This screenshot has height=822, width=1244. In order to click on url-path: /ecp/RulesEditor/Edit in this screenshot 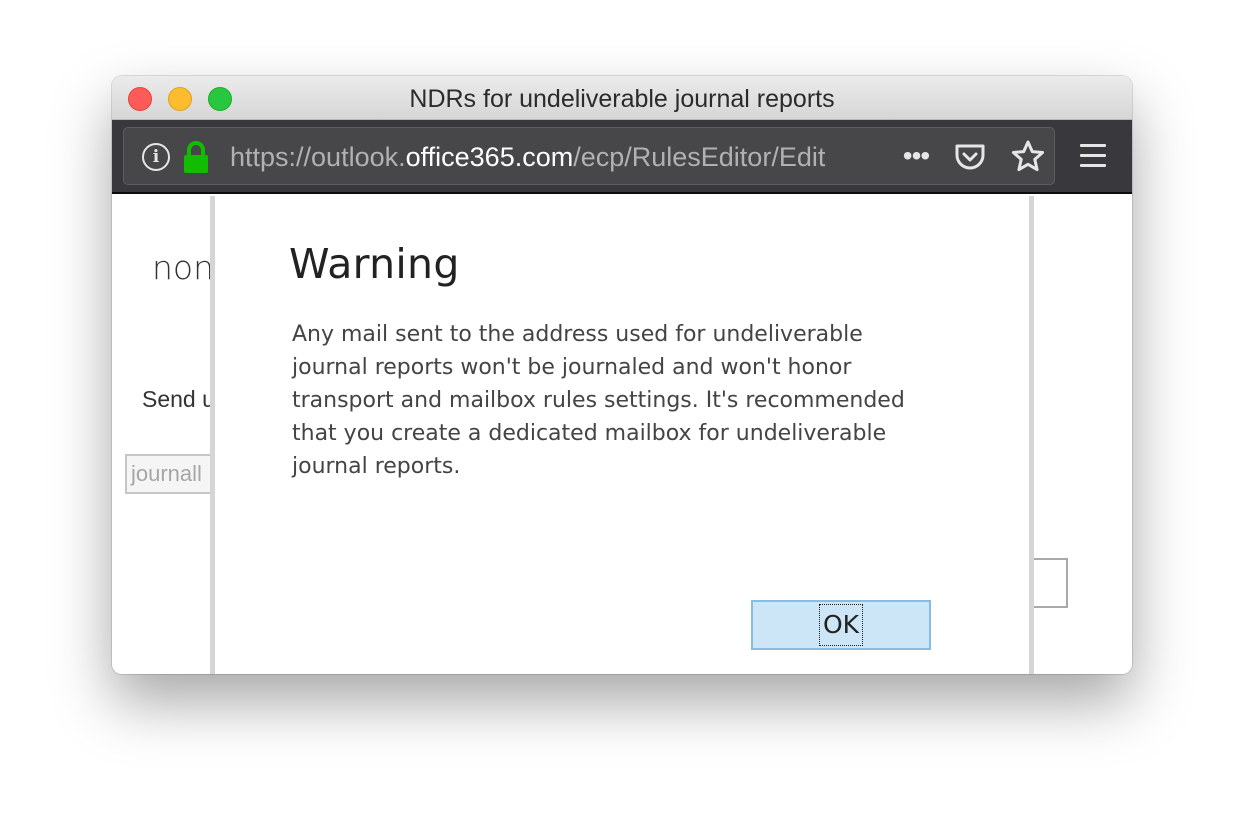, I will do `click(699, 157)`.